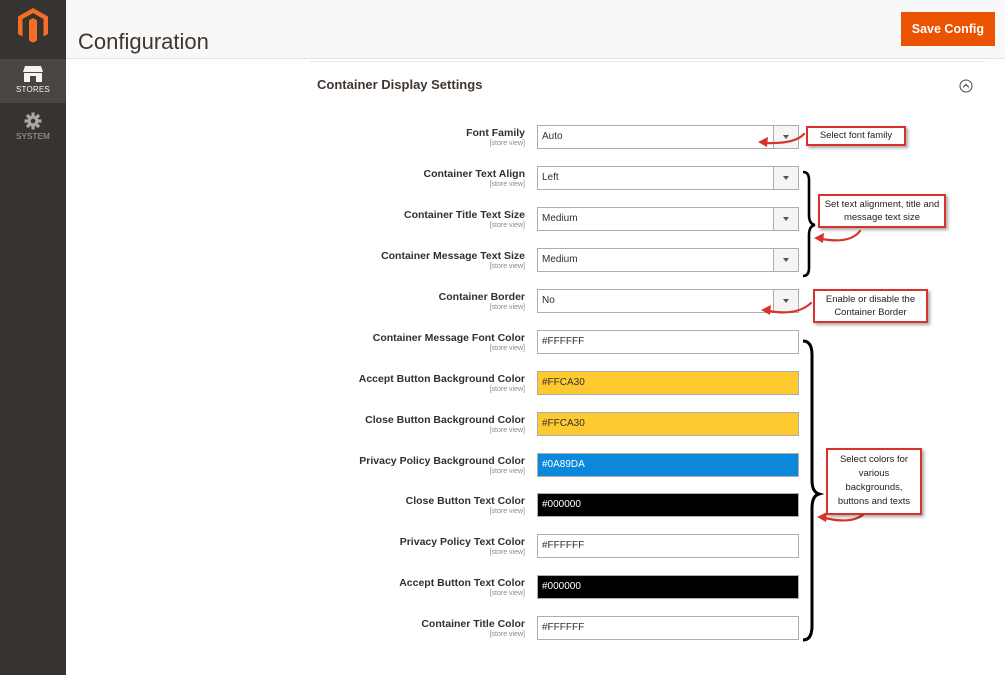  I want to click on field-label: Container Text Align [store view], so click(474, 178).